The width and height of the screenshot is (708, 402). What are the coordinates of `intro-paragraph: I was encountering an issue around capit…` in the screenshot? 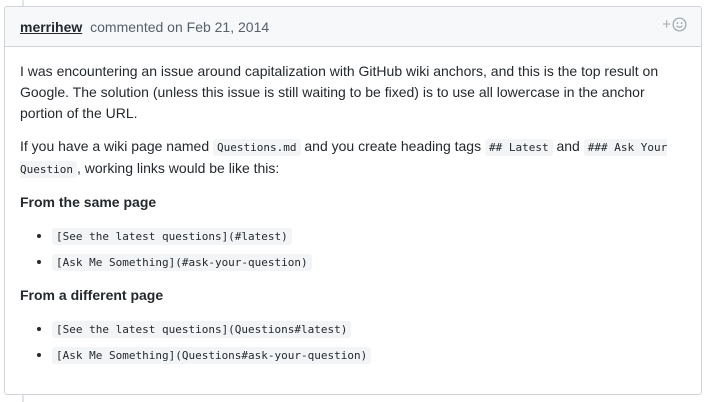 It's located at (339, 92).